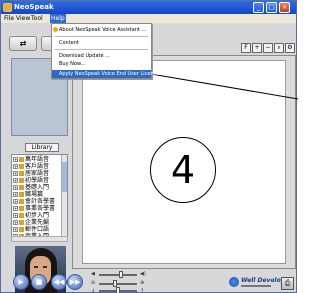 The image size is (320, 293). Describe the element at coordinates (23, 18) in the screenshot. I see `menu-view: View` at that location.